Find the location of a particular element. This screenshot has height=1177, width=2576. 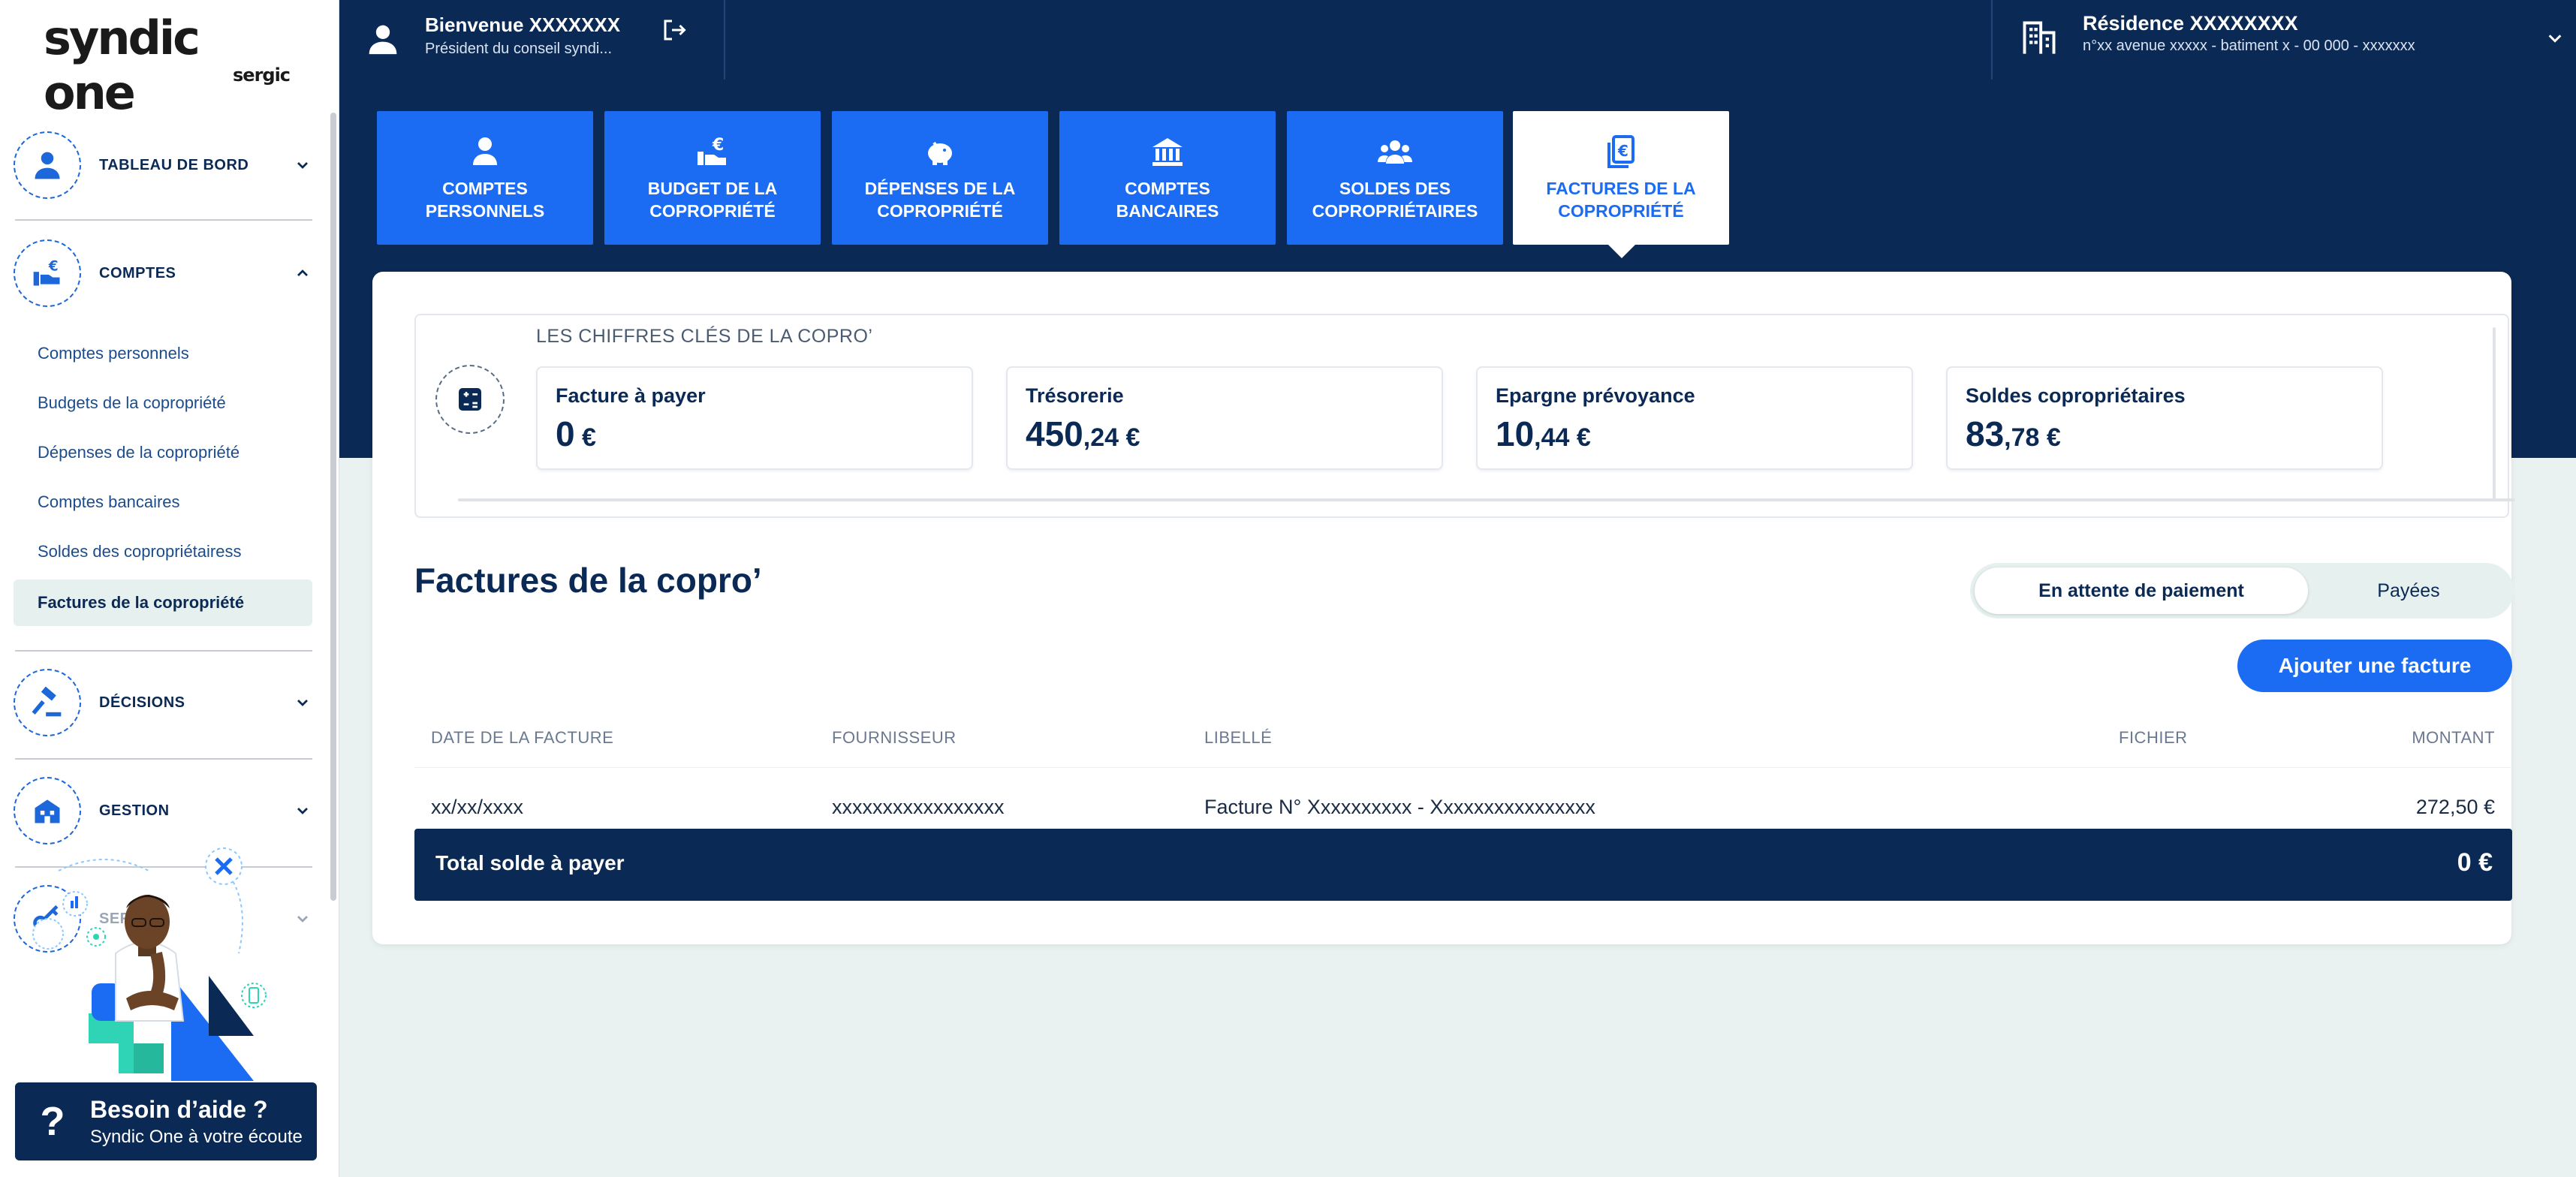

logout-icon is located at coordinates (674, 31).